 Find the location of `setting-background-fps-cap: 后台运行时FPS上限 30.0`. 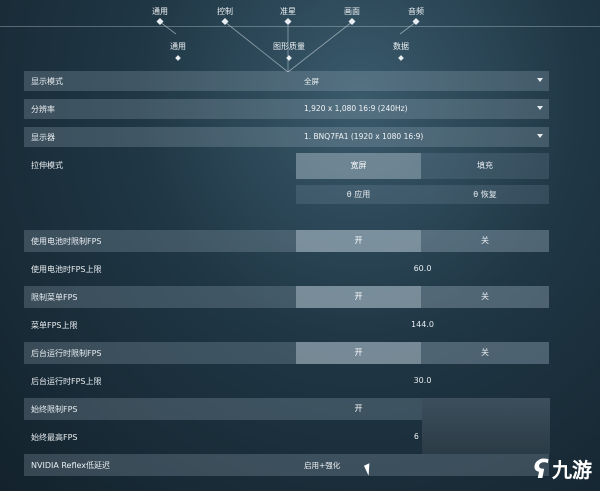

setting-background-fps-cap: 后台运行时FPS上限 30.0 is located at coordinates (286, 381).